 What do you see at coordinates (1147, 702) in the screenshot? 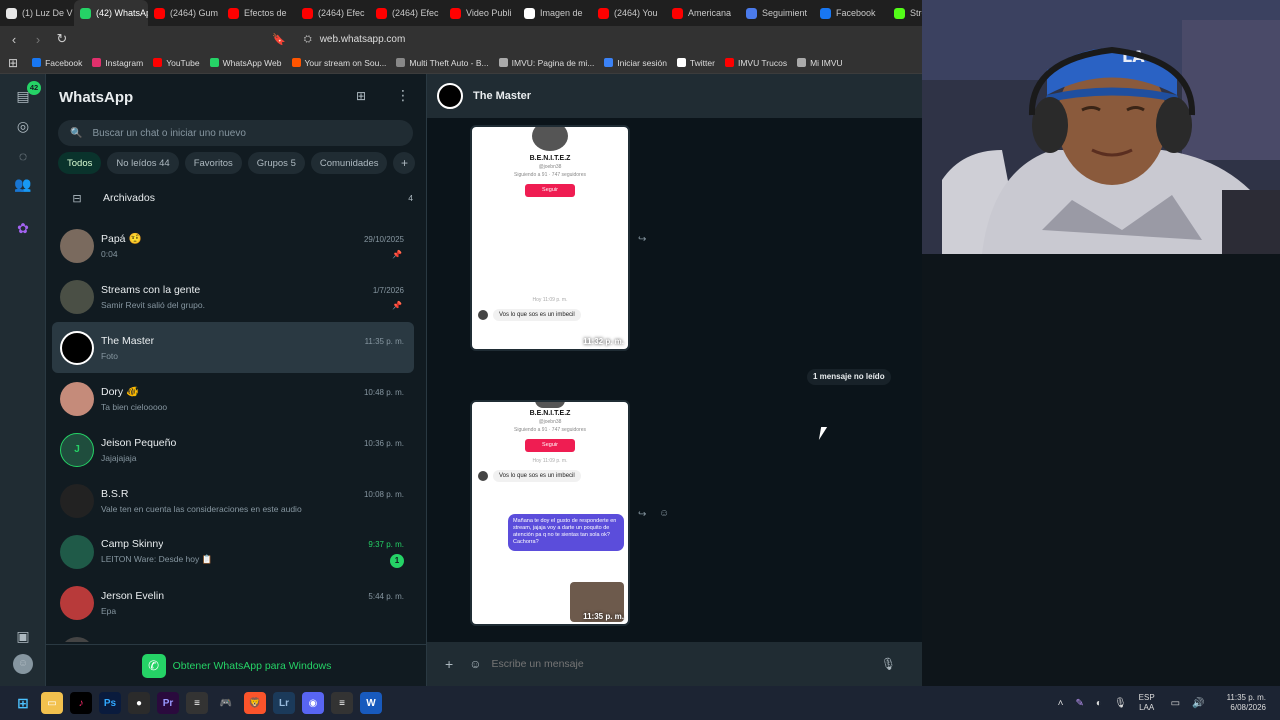
I see `language-indicator: ESP LAA` at bounding box center [1147, 702].